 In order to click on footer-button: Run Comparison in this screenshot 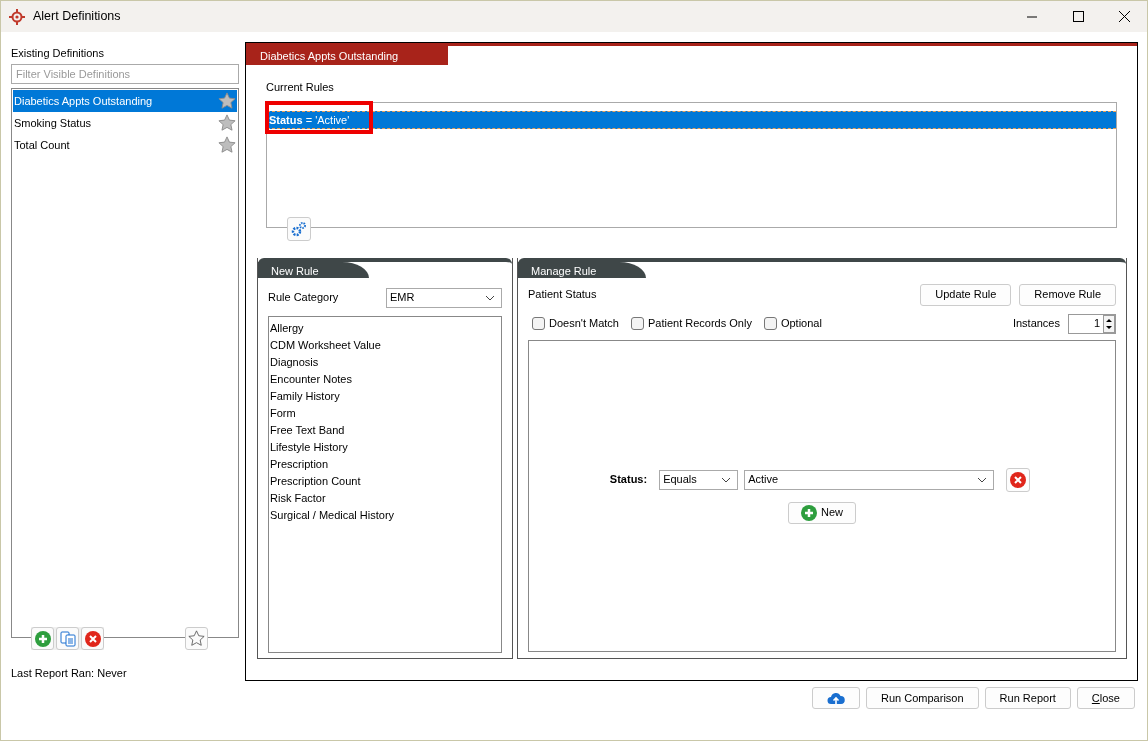, I will do `click(922, 698)`.